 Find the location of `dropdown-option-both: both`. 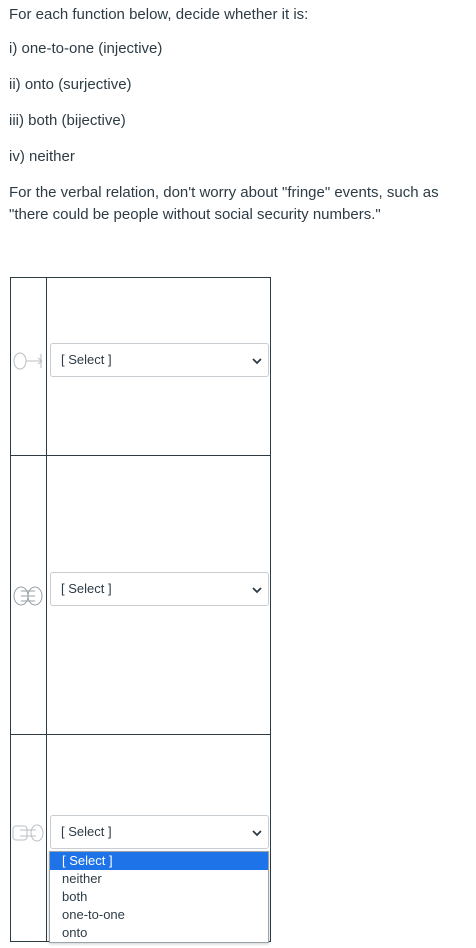

dropdown-option-both: both is located at coordinates (159, 897).